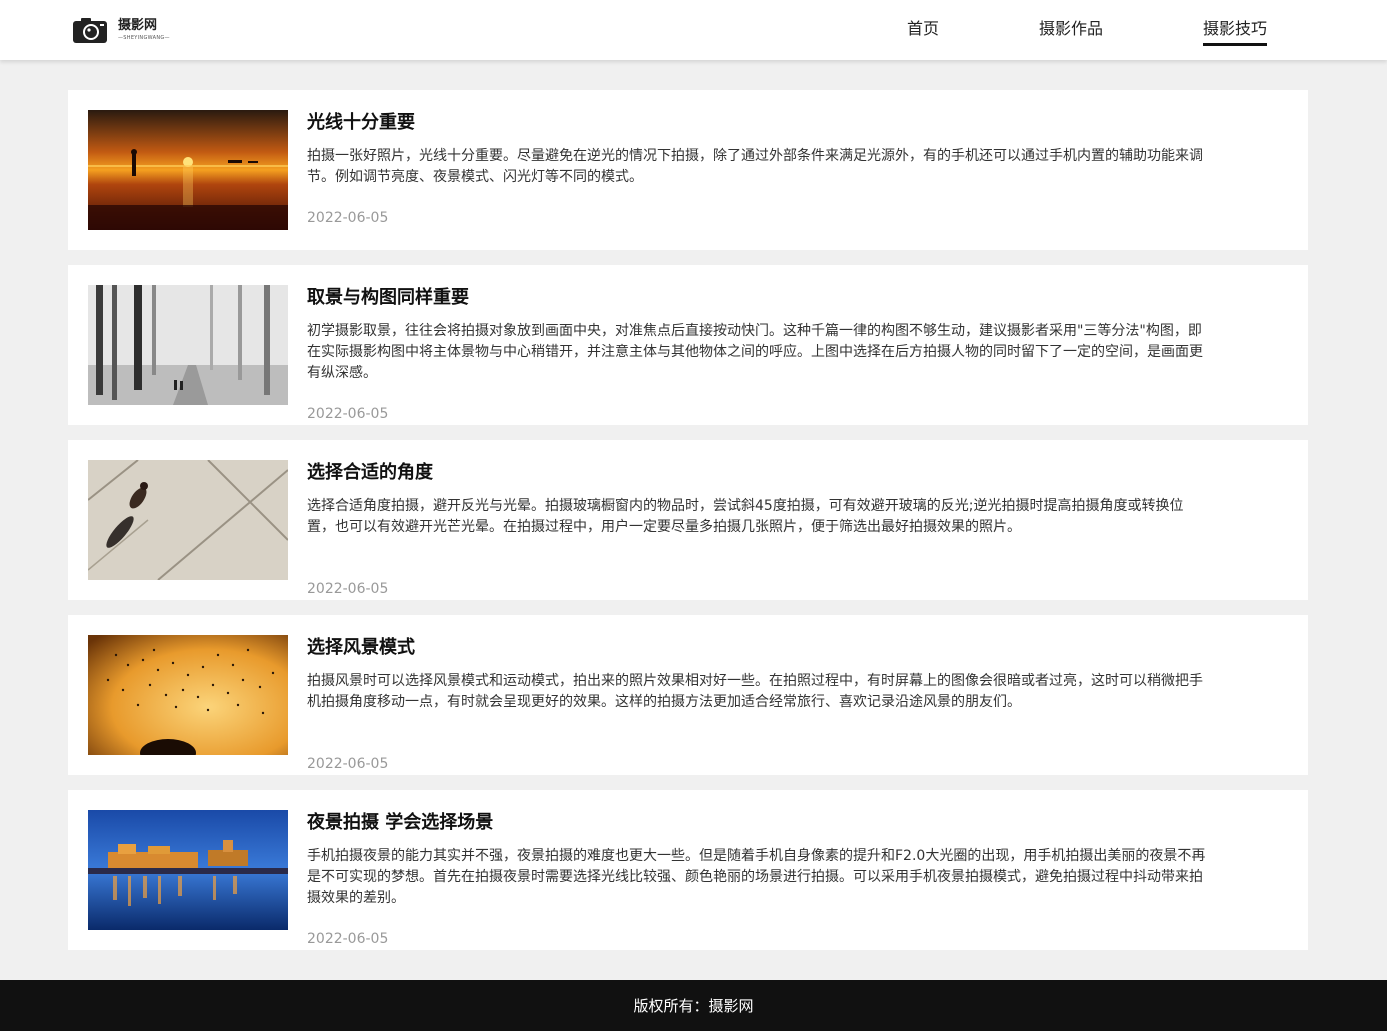  I want to click on top-header: 摄影网 —SHEYINGWANG— 首页 摄影作品 摄影技巧, so click(693, 30).